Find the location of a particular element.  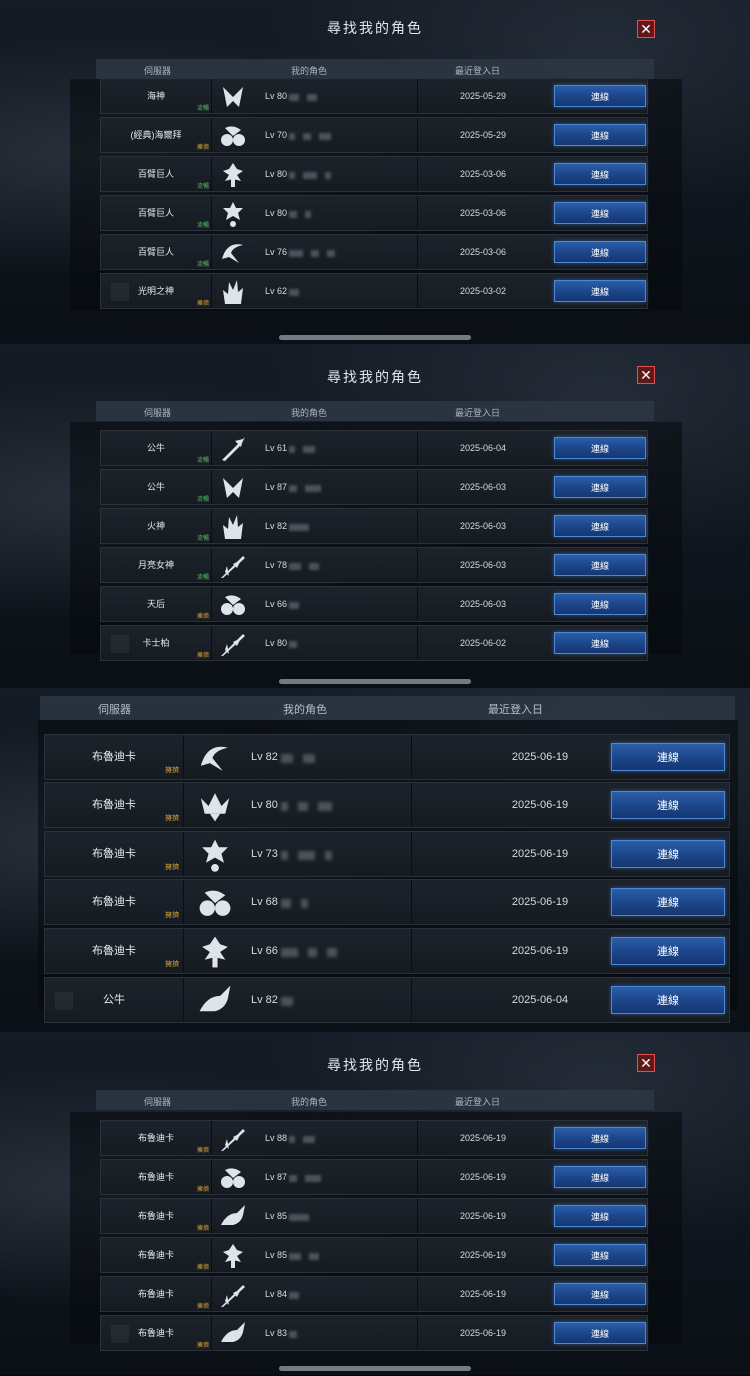

server-status-badge: 流暢 is located at coordinates (203, 187).